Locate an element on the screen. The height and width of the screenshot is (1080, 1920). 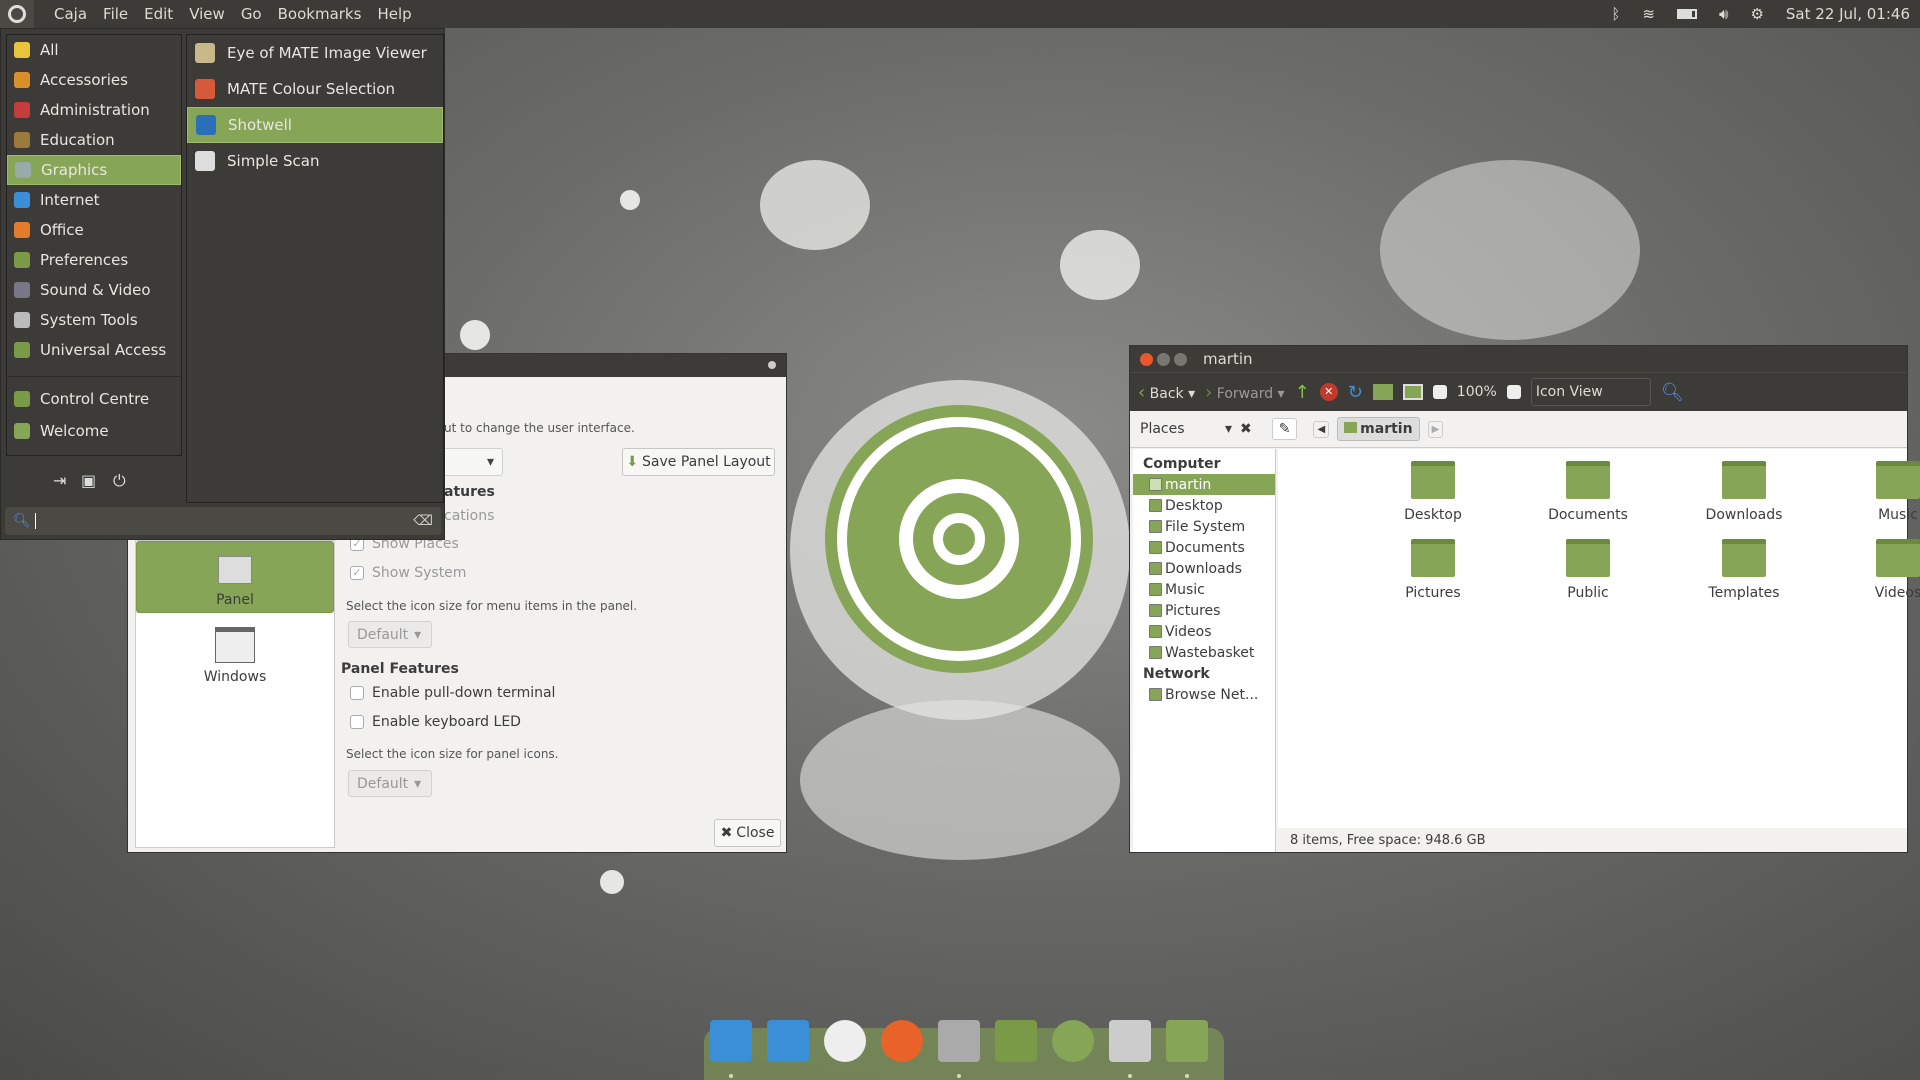
firefox-icon is located at coordinates (902, 1041).